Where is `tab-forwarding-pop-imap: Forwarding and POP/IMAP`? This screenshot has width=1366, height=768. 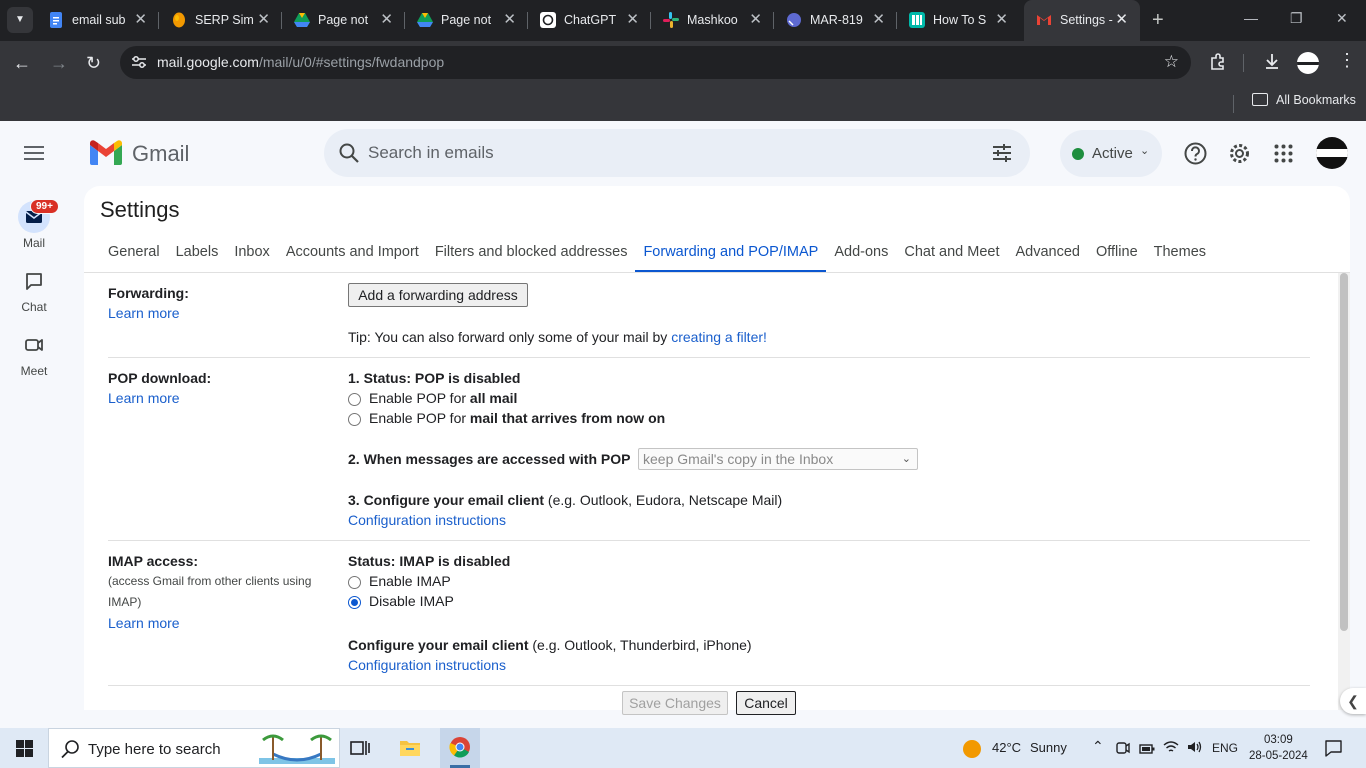
tab-forwarding-pop-imap: Forwarding and POP/IMAP is located at coordinates (731, 254).